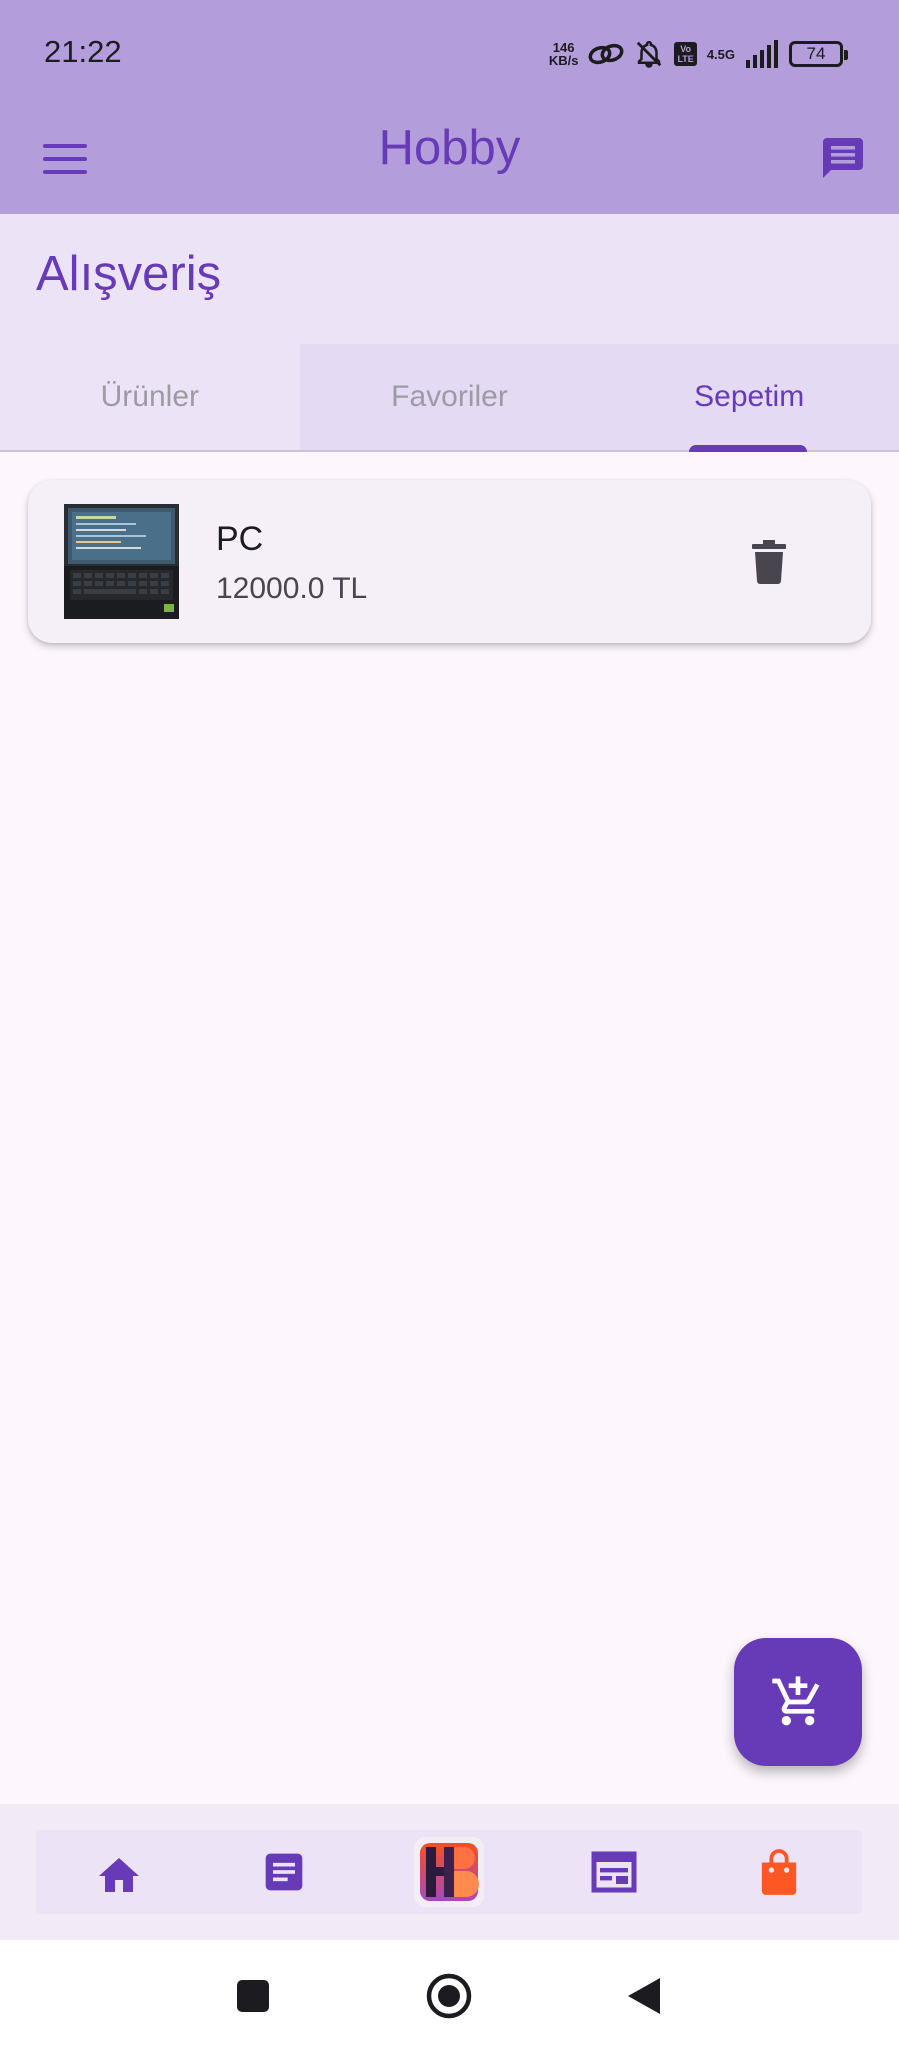 The height and width of the screenshot is (2048, 899). I want to click on nav-home, so click(119, 1872).